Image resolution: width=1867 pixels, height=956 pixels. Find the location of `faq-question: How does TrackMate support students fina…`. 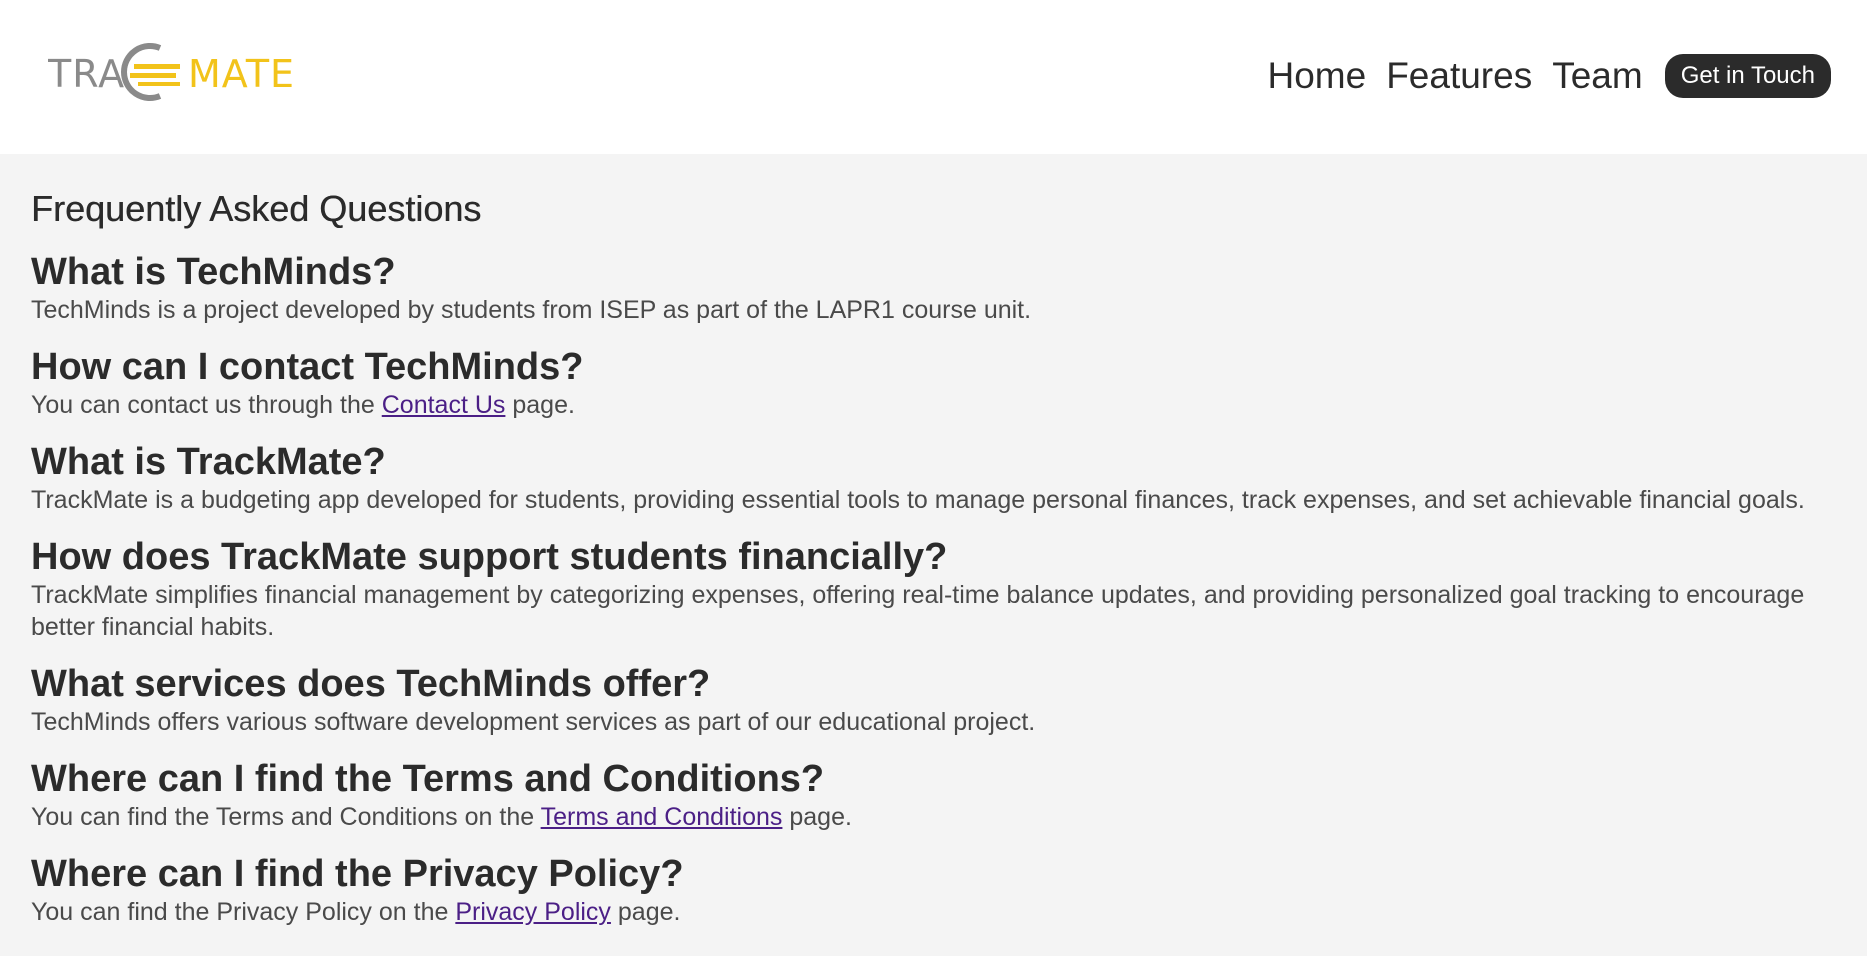

faq-question: How does TrackMate support students fina… is located at coordinates (489, 557).